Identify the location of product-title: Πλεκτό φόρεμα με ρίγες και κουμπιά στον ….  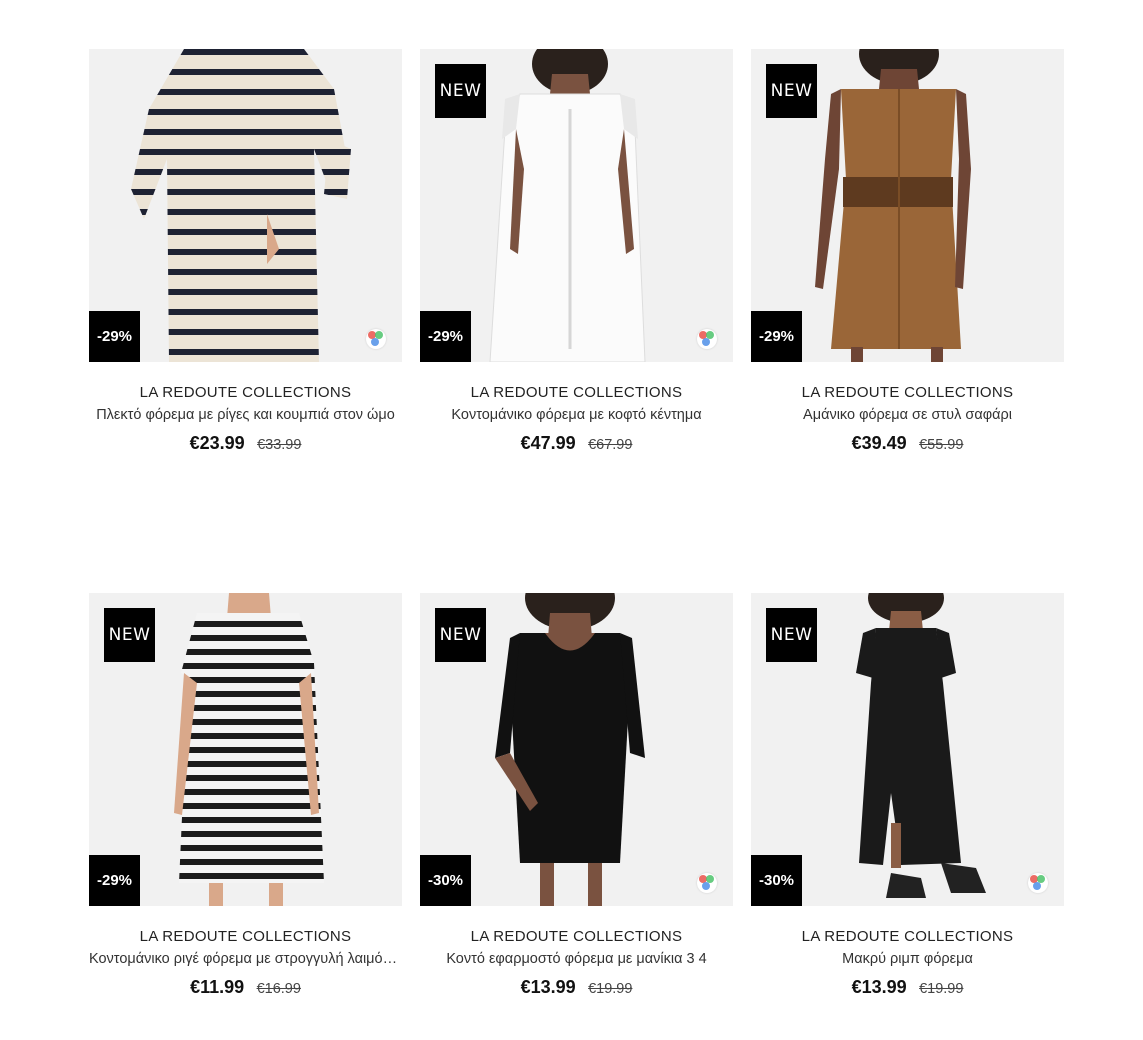
(245, 415).